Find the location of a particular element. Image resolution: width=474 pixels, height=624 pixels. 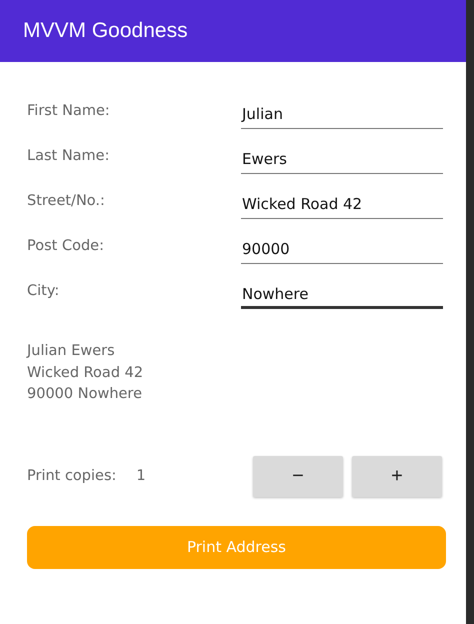

increase-button: + is located at coordinates (397, 476).